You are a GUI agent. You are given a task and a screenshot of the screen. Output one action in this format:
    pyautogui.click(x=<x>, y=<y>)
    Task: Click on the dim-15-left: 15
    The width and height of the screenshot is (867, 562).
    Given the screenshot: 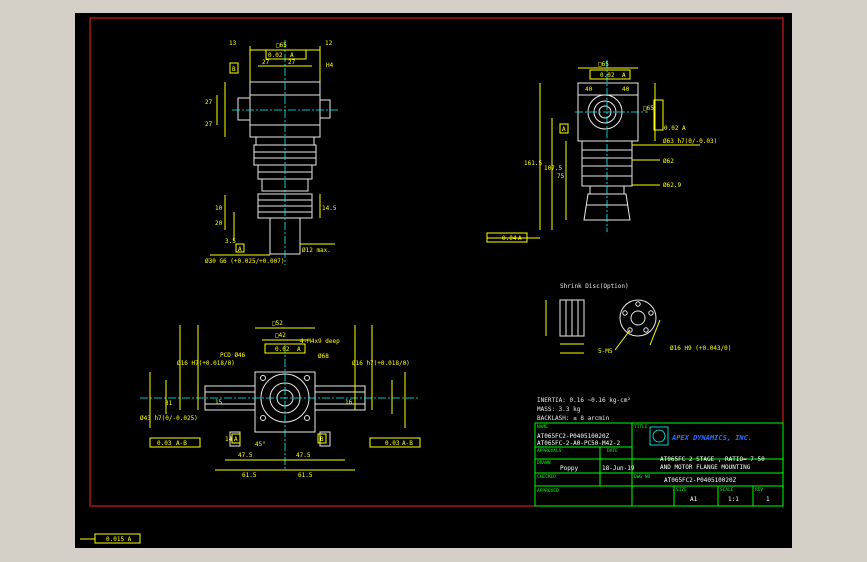 What is the action you would take?
    pyautogui.click(x=219, y=402)
    